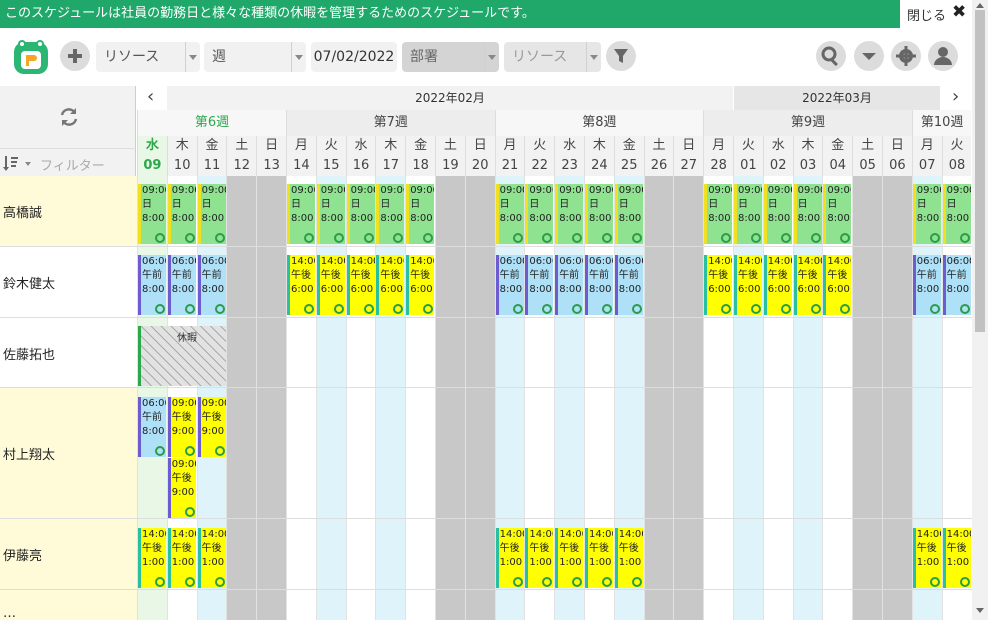  What do you see at coordinates (599, 156) in the screenshot?
I see `day-header: 木 24` at bounding box center [599, 156].